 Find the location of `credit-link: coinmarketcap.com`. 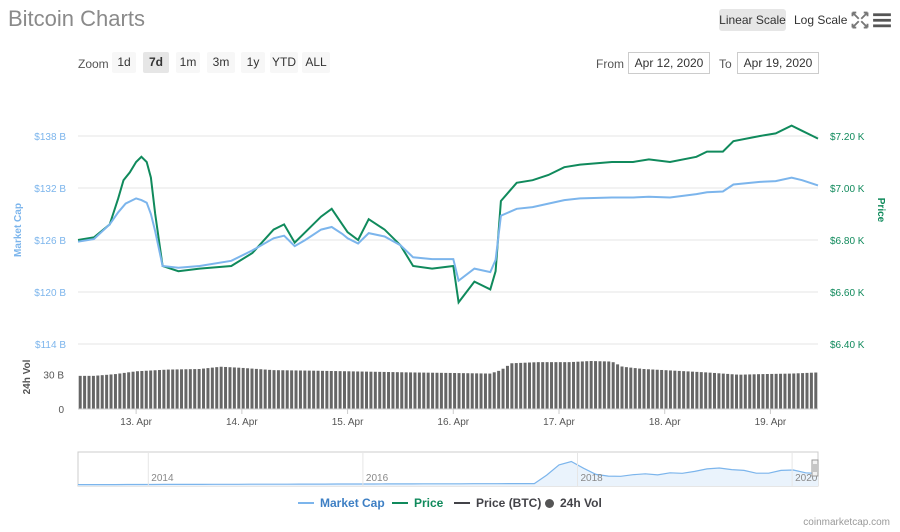

credit-link: coinmarketcap.com is located at coordinates (846, 522).